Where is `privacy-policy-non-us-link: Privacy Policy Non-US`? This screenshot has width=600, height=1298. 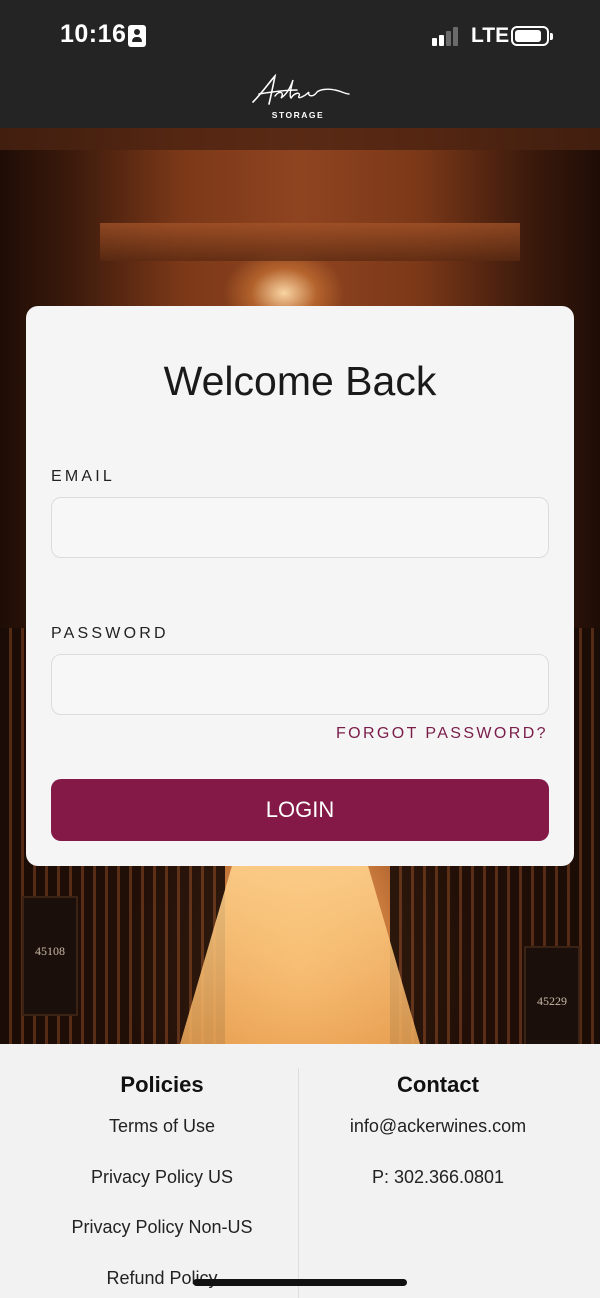
privacy-policy-non-us-link: Privacy Policy Non-US is located at coordinates (162, 1242).